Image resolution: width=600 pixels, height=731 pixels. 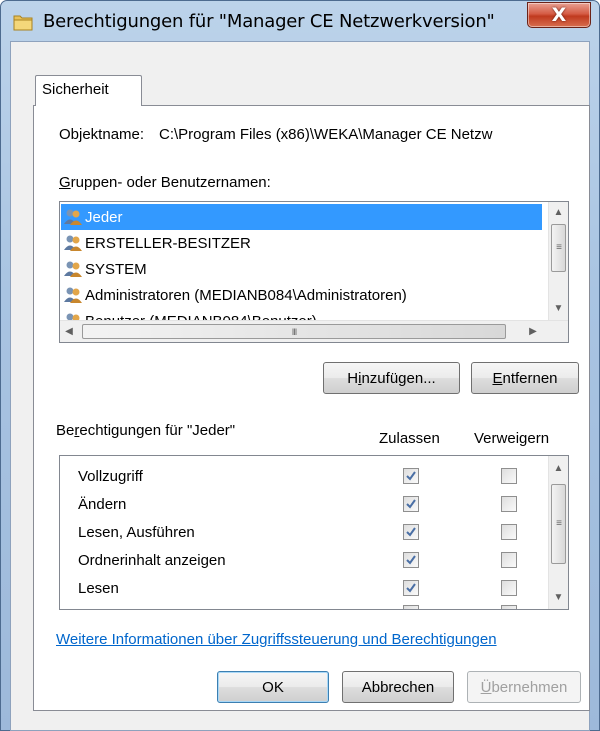 I want to click on grip-icon: III, so click(x=294, y=331).